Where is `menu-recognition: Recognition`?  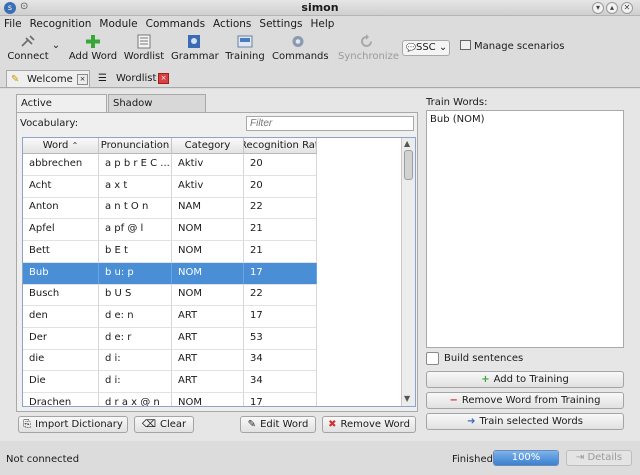 menu-recognition: Recognition is located at coordinates (61, 23).